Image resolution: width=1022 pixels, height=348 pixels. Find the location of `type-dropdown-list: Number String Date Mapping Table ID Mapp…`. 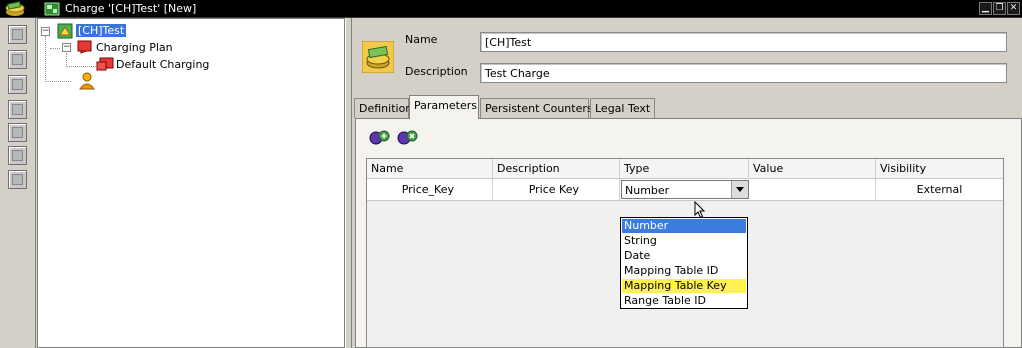

type-dropdown-list: Number String Date Mapping Table ID Mapp… is located at coordinates (684, 263).